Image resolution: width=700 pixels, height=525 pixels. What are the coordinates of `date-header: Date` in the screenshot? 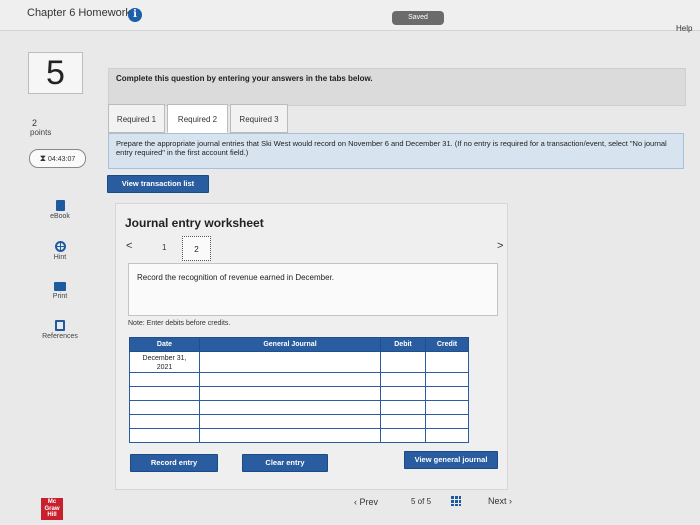 It's located at (164, 344).